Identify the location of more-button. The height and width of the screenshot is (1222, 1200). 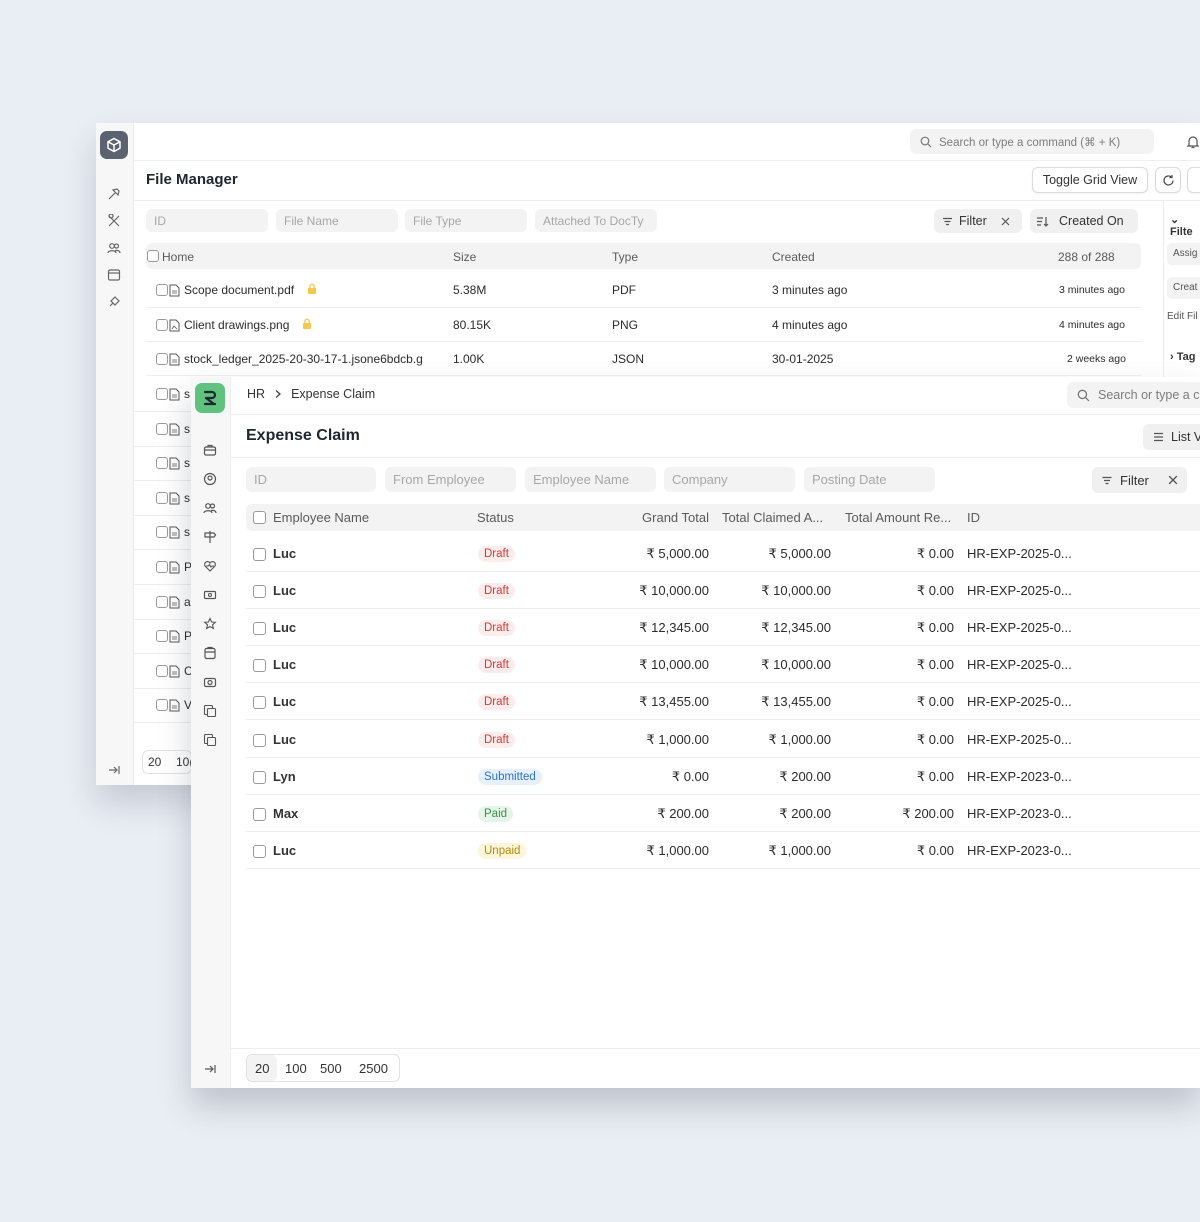
(1193, 180).